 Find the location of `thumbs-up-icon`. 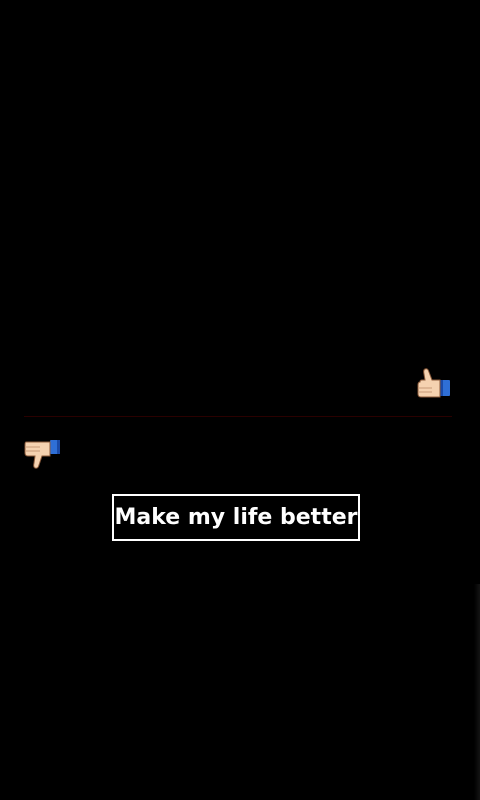

thumbs-up-icon is located at coordinates (432, 382).